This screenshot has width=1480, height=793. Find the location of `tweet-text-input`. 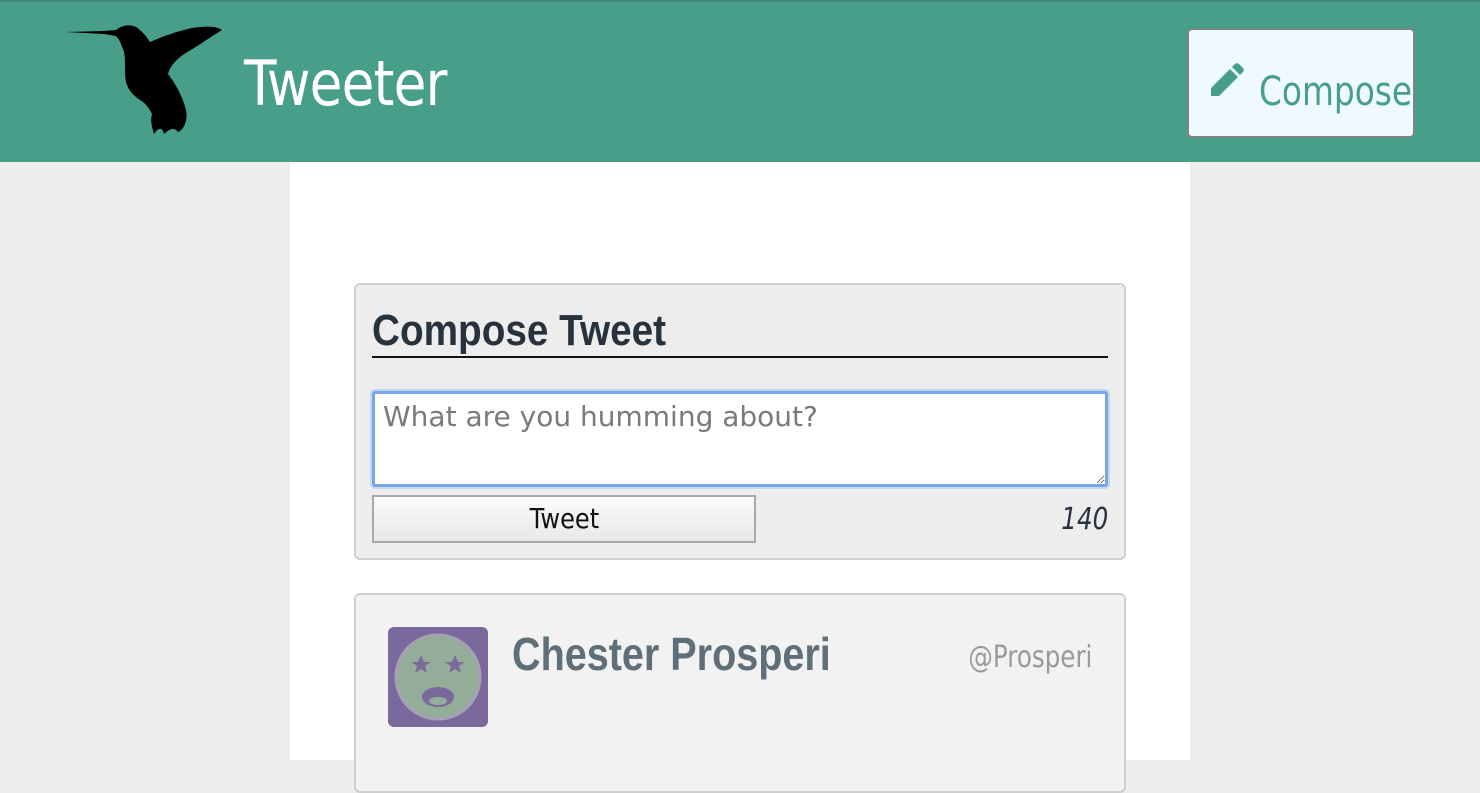

tweet-text-input is located at coordinates (740, 439).